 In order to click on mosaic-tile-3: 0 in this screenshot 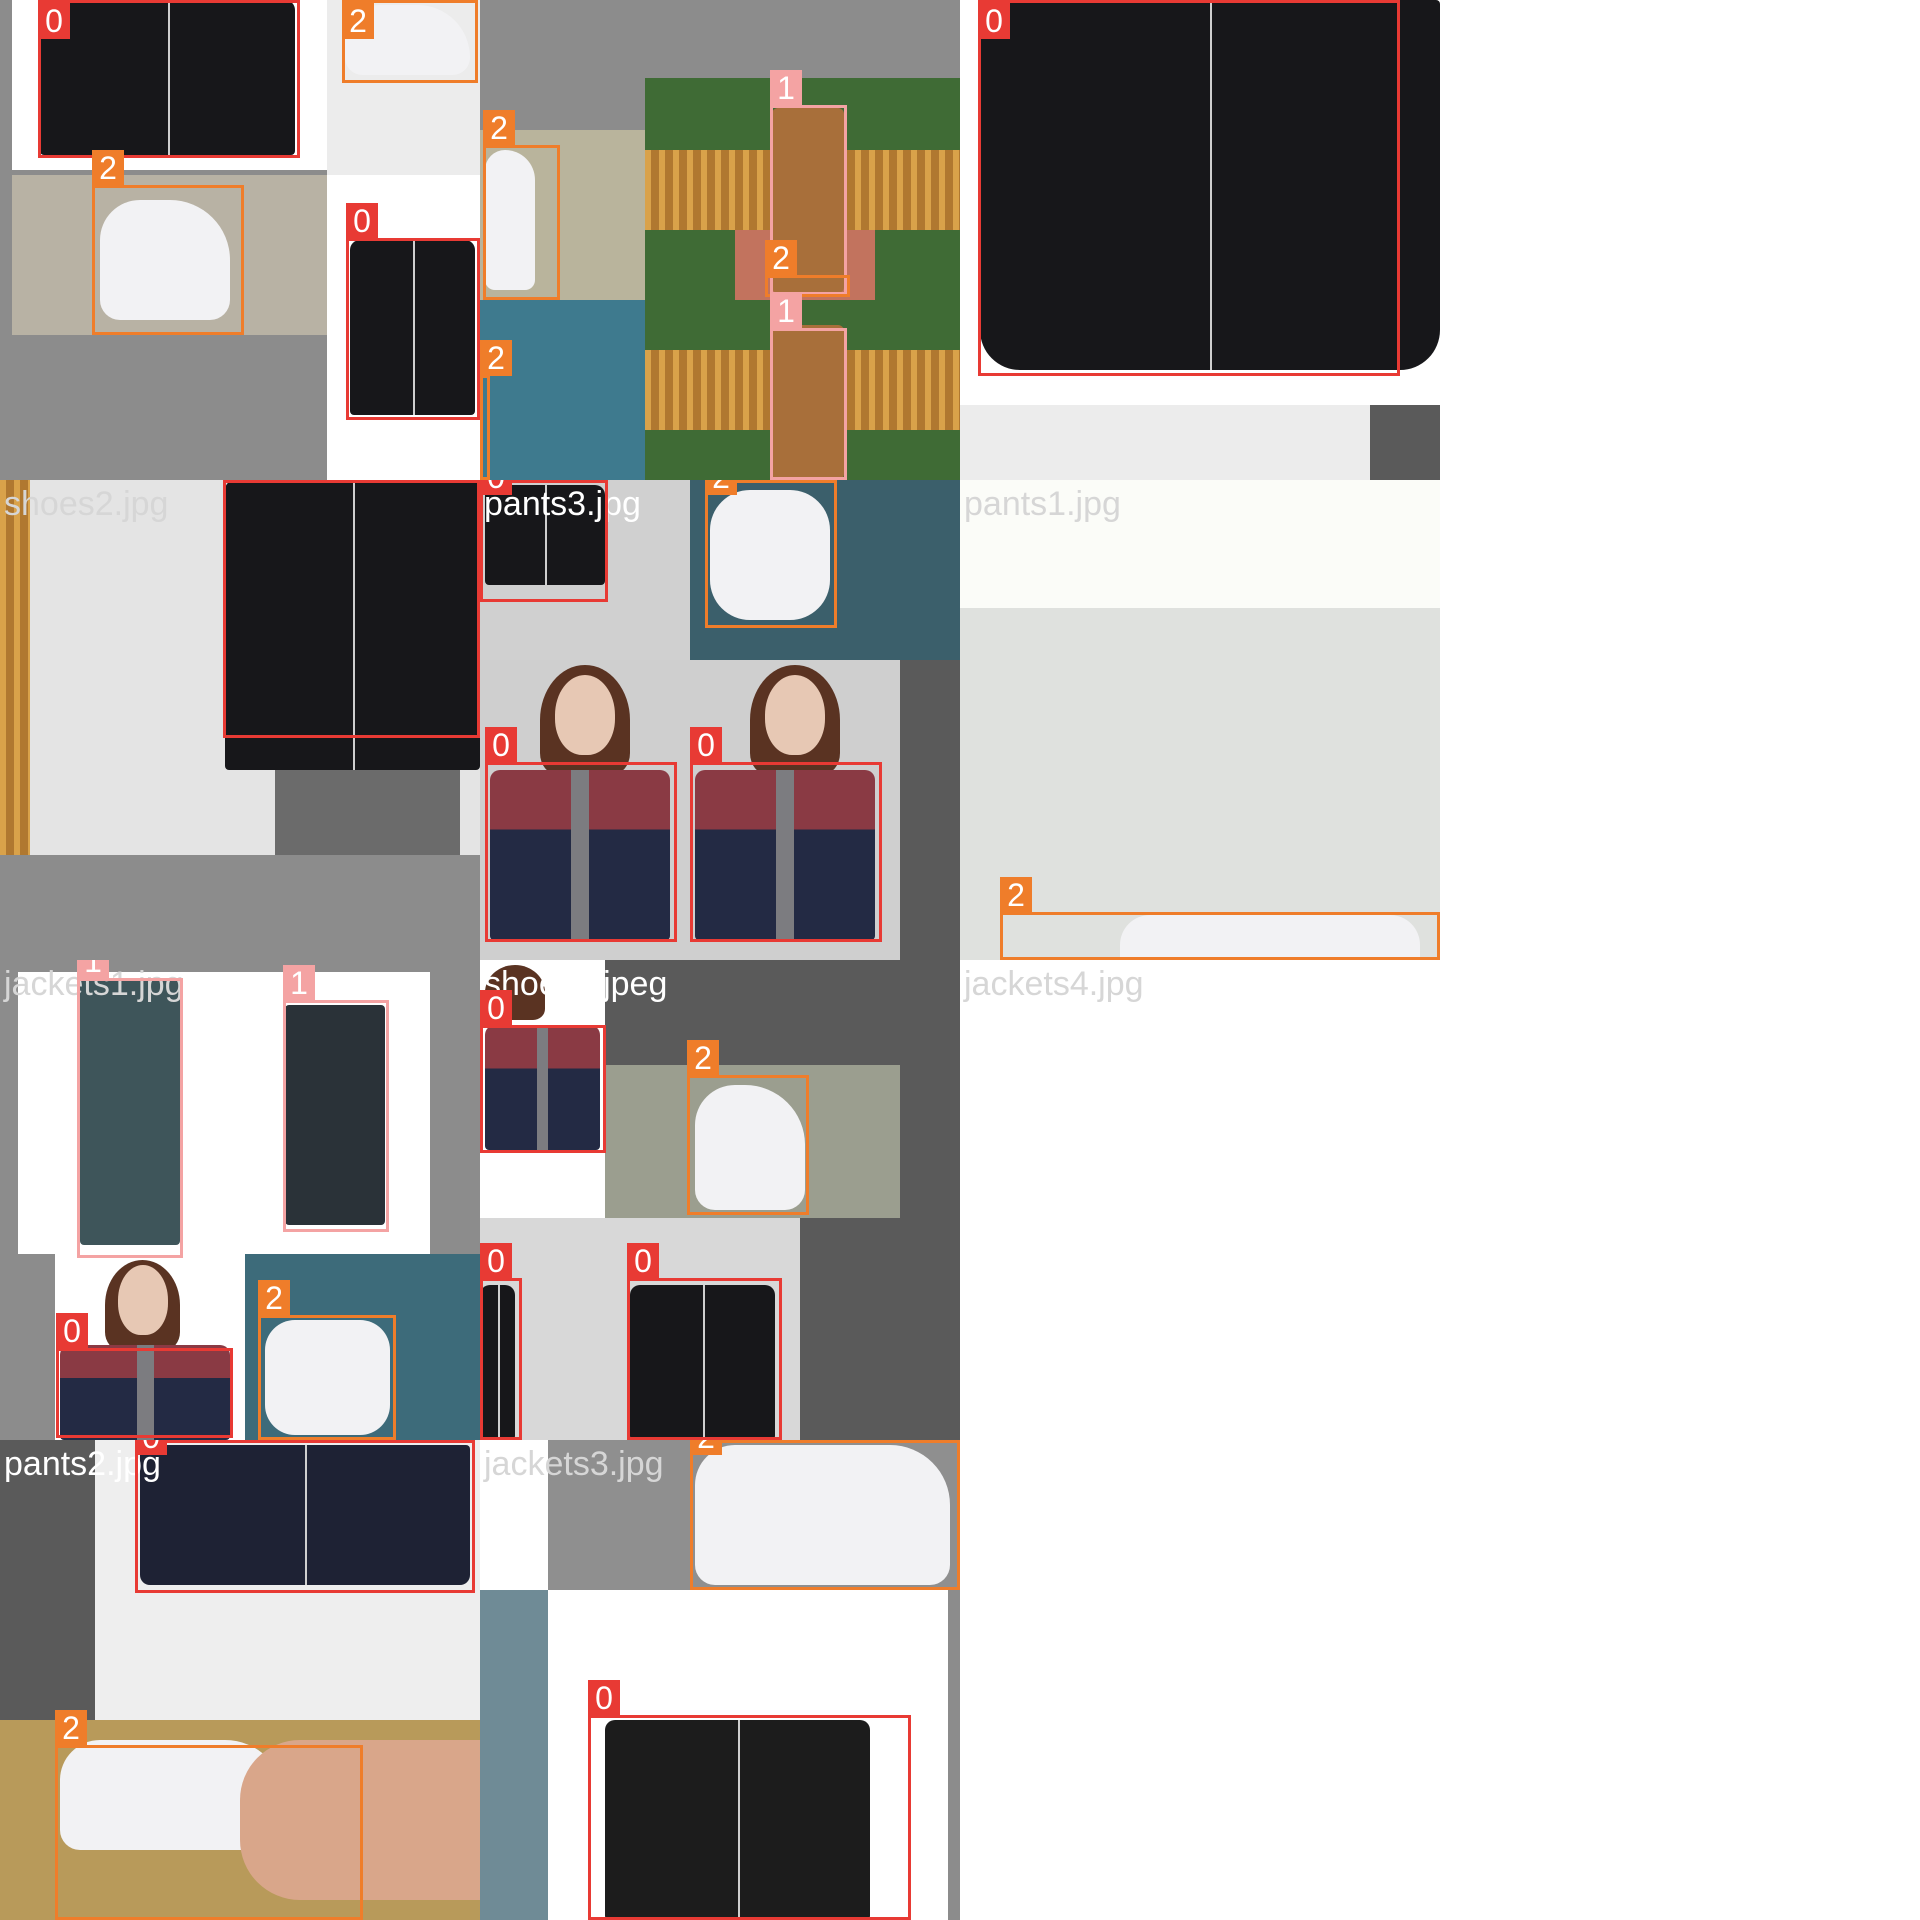, I will do `click(1200, 240)`.